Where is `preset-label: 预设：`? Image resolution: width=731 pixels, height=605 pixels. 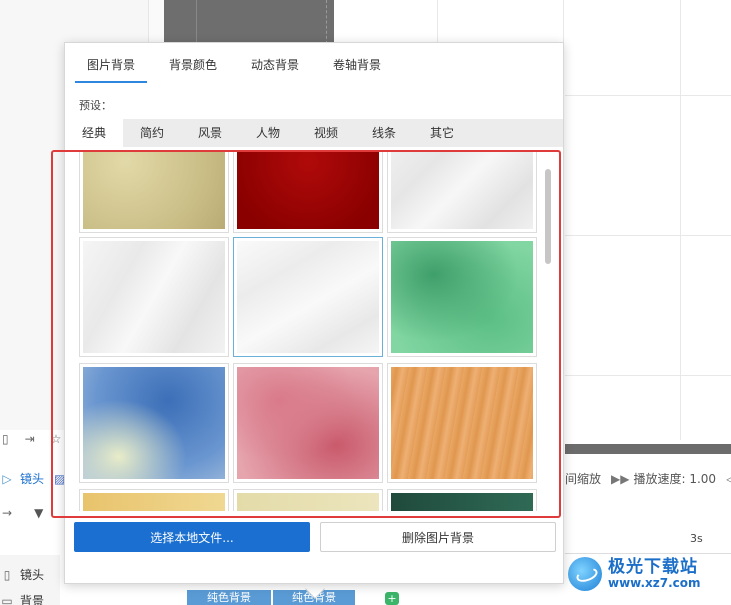 preset-label: 预设： is located at coordinates (95, 105).